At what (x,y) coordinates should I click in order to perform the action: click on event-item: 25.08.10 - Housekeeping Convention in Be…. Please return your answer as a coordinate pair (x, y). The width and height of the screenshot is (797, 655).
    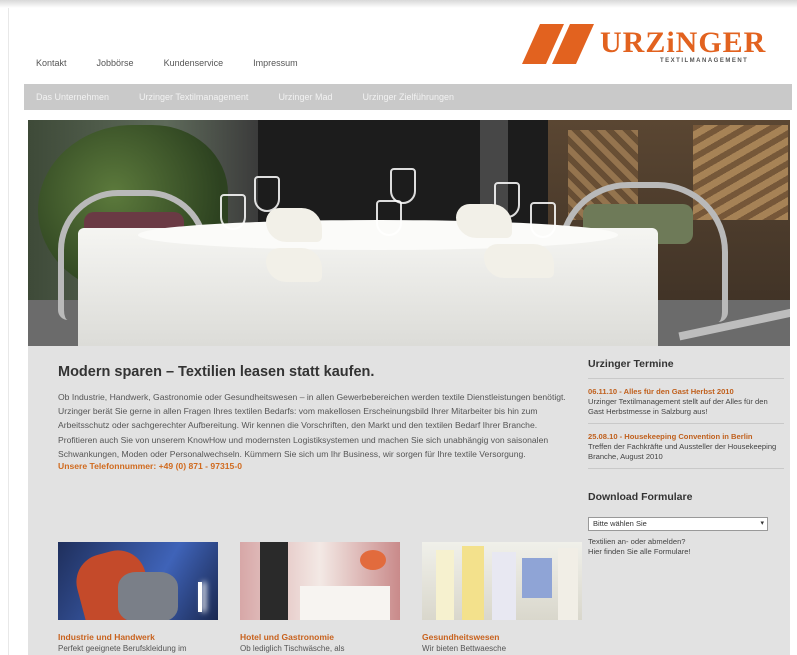
    Looking at the image, I should click on (686, 446).